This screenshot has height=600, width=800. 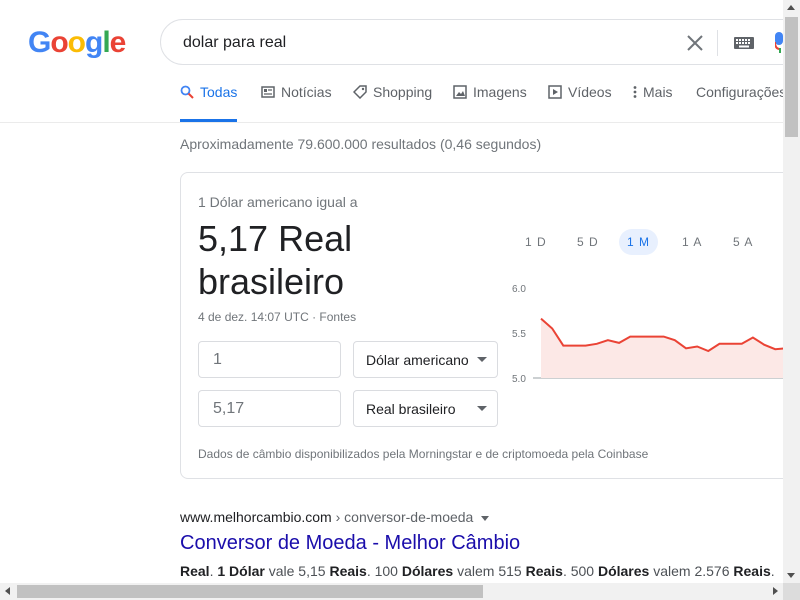 What do you see at coordinates (275, 260) in the screenshot?
I see `converter-result: 5,17 Real brasileiro` at bounding box center [275, 260].